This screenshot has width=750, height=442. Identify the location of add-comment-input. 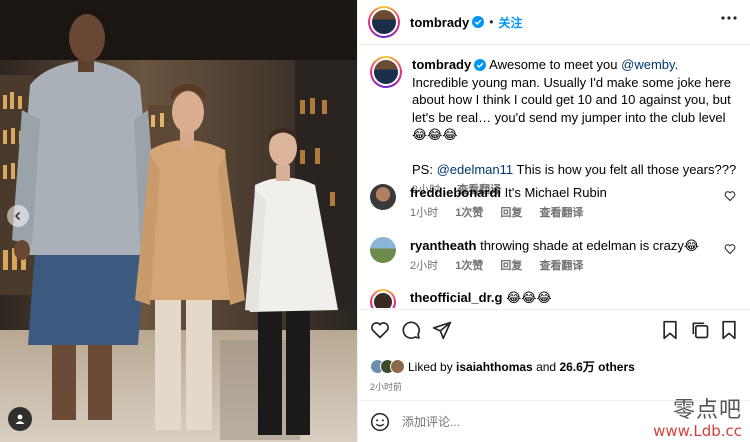
(502, 421).